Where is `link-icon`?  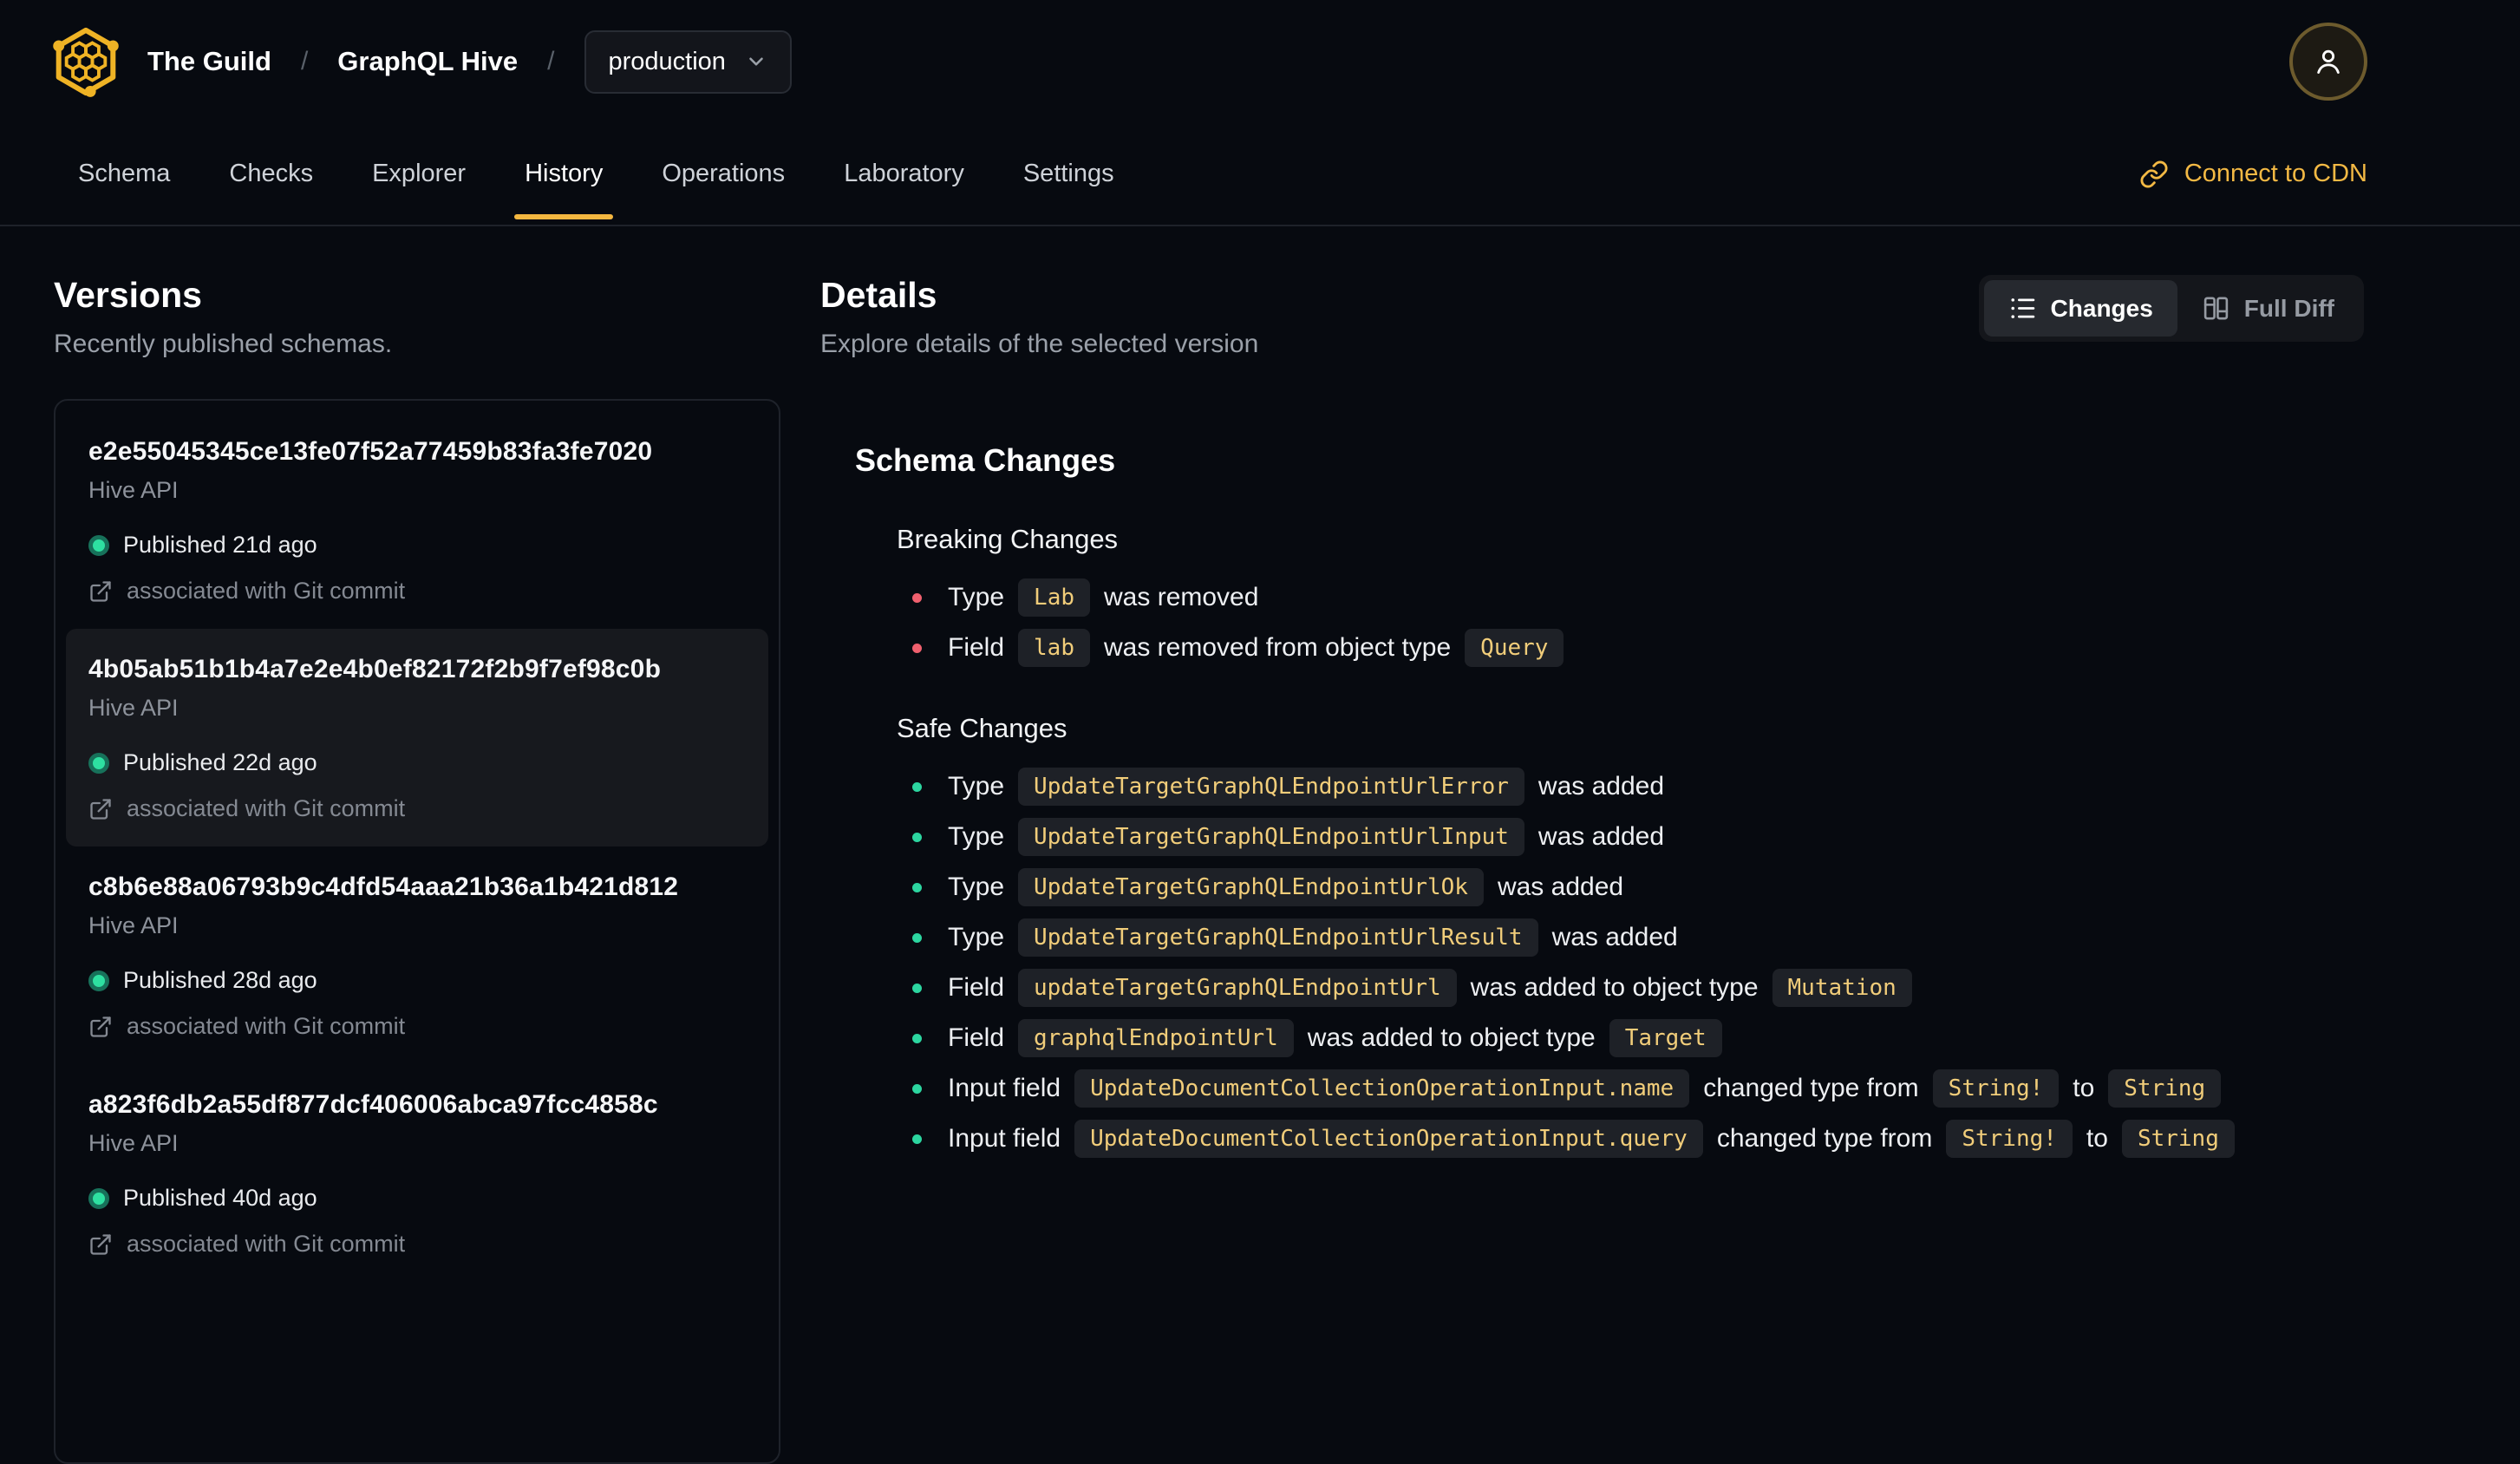
link-icon is located at coordinates (2154, 173).